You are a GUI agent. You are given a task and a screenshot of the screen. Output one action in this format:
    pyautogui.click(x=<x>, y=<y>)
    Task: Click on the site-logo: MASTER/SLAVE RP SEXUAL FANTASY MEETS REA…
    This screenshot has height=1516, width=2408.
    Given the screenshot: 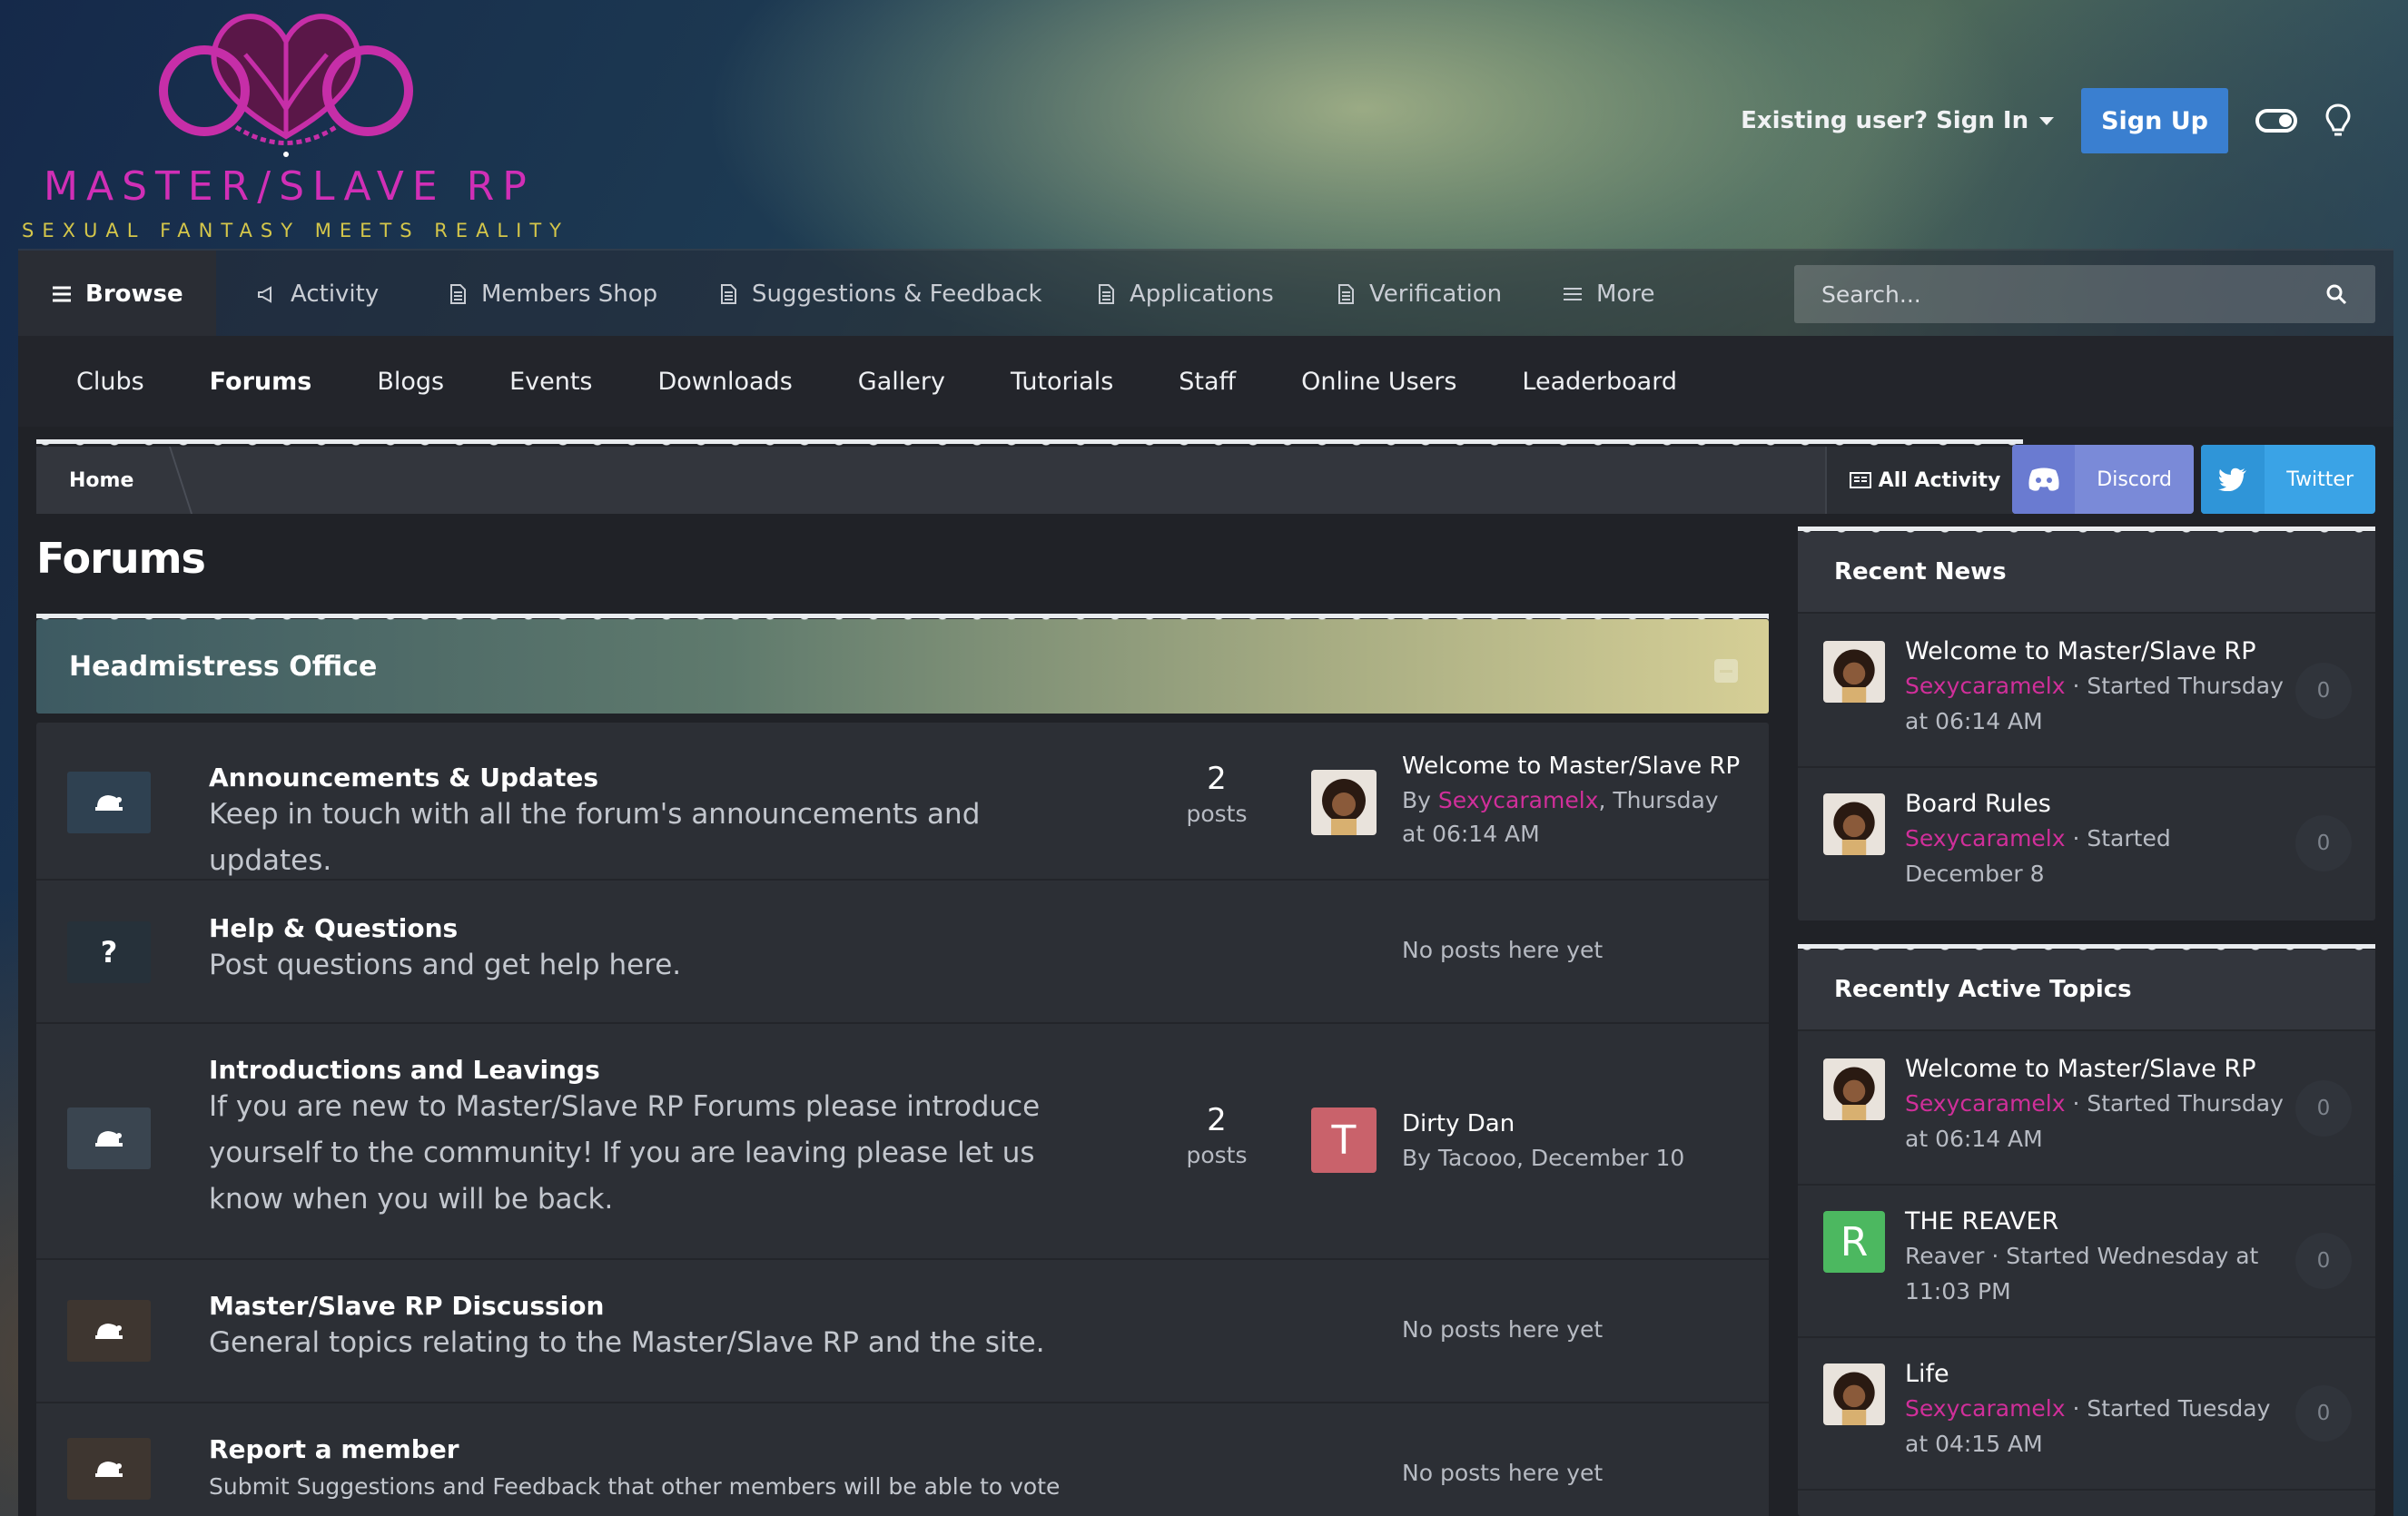 What is the action you would take?
    pyautogui.click(x=290, y=124)
    